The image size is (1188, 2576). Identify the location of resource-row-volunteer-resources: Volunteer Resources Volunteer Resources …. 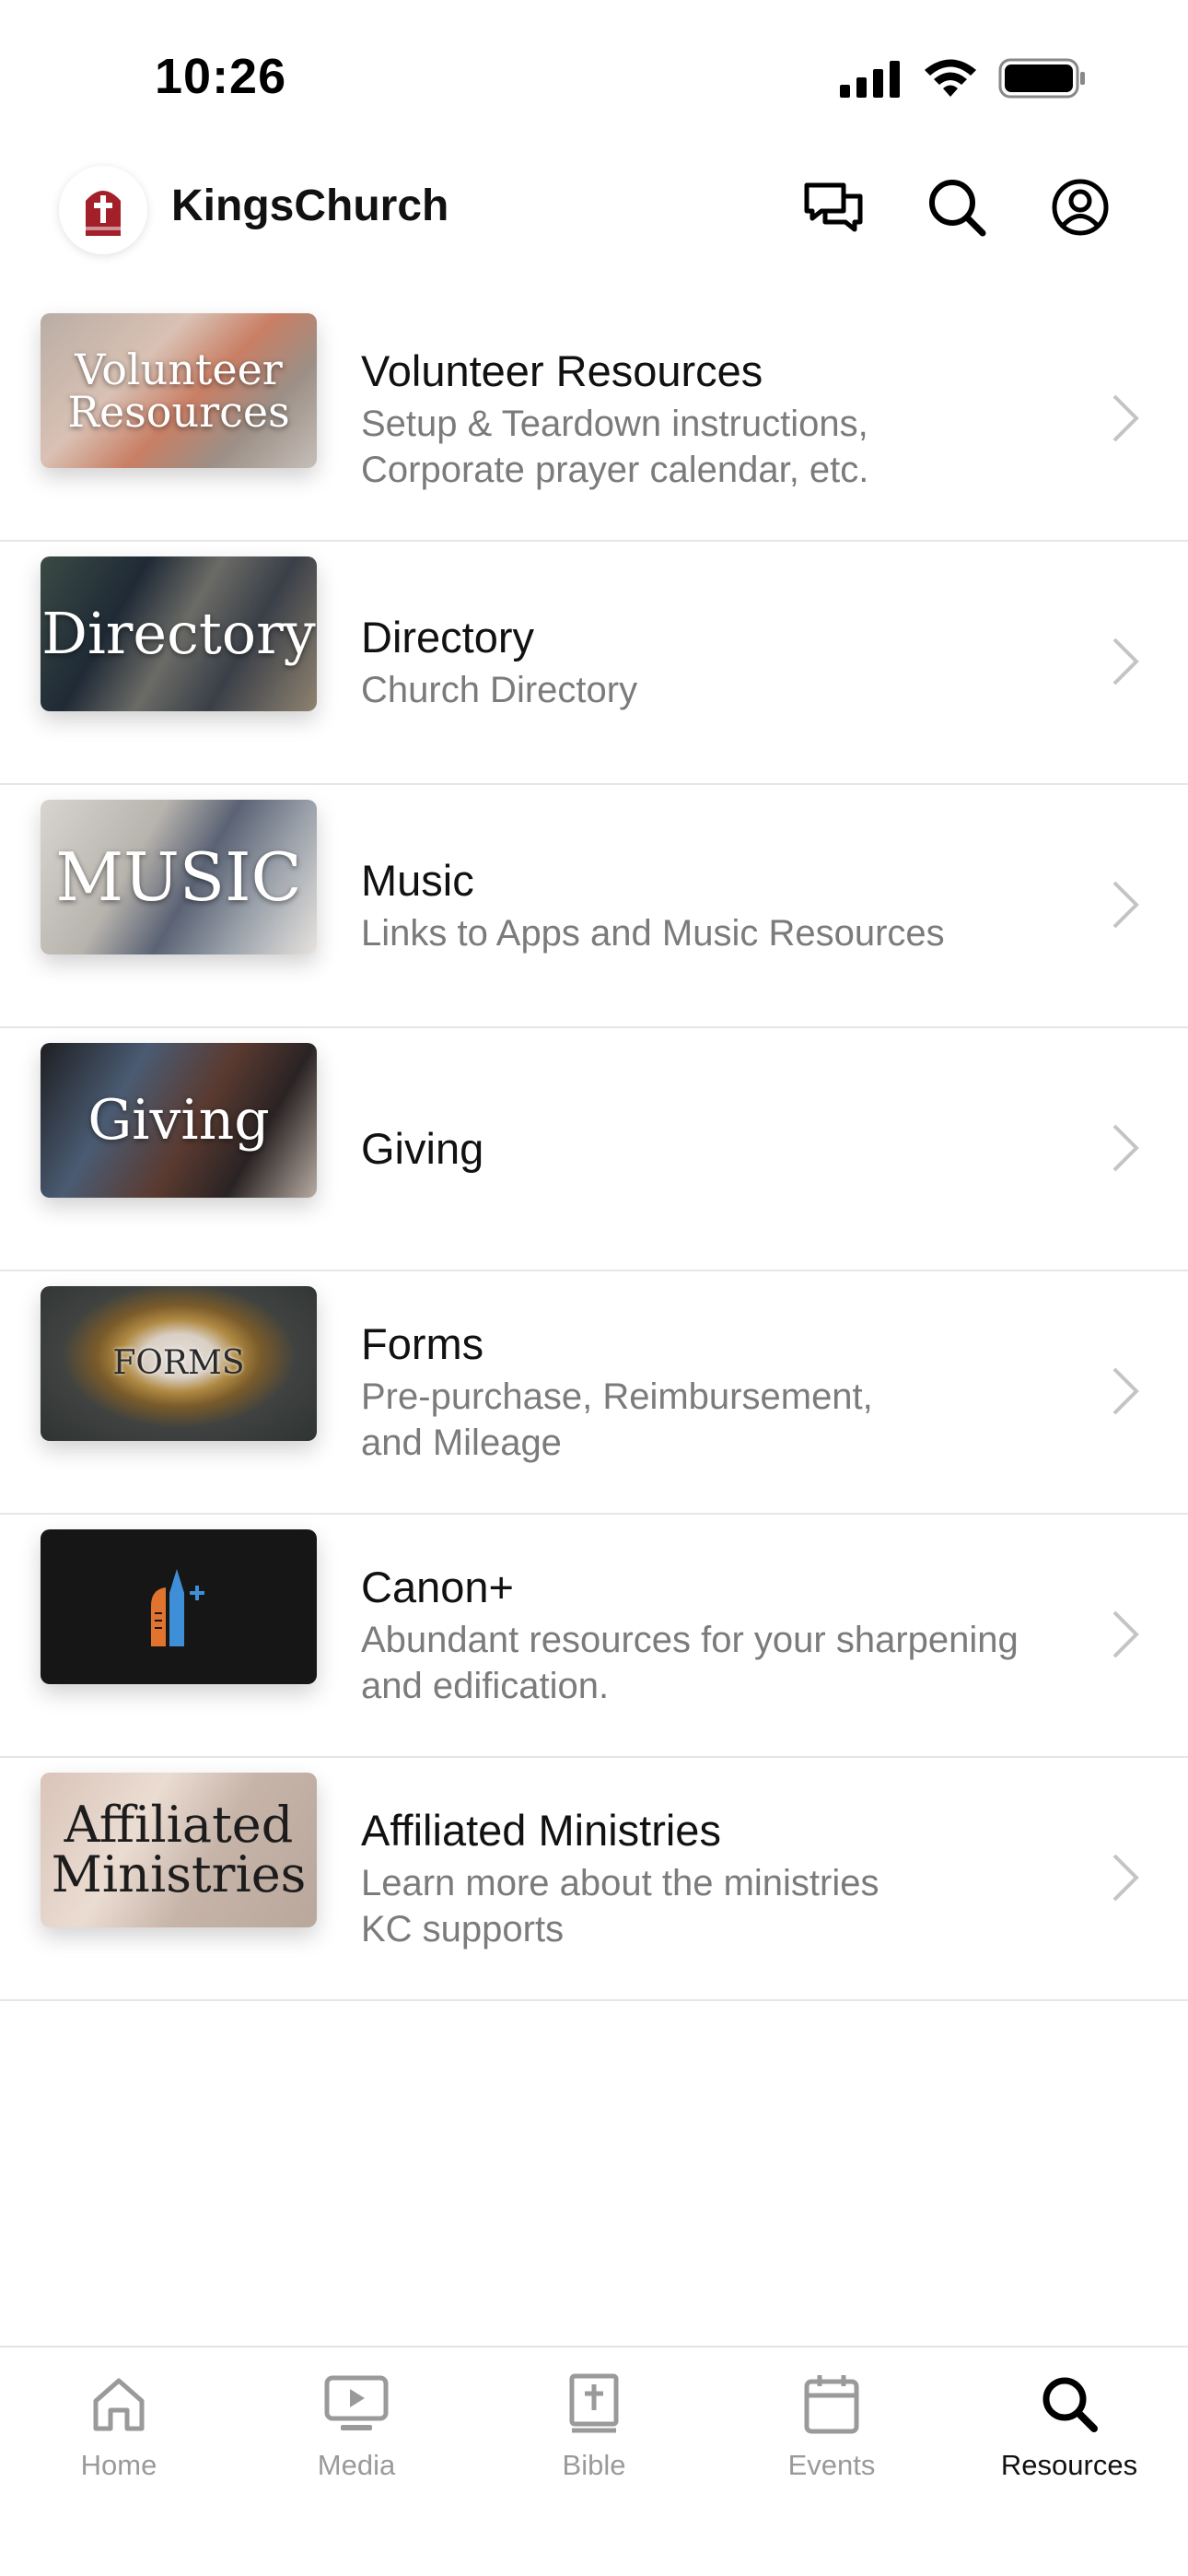
(594, 420).